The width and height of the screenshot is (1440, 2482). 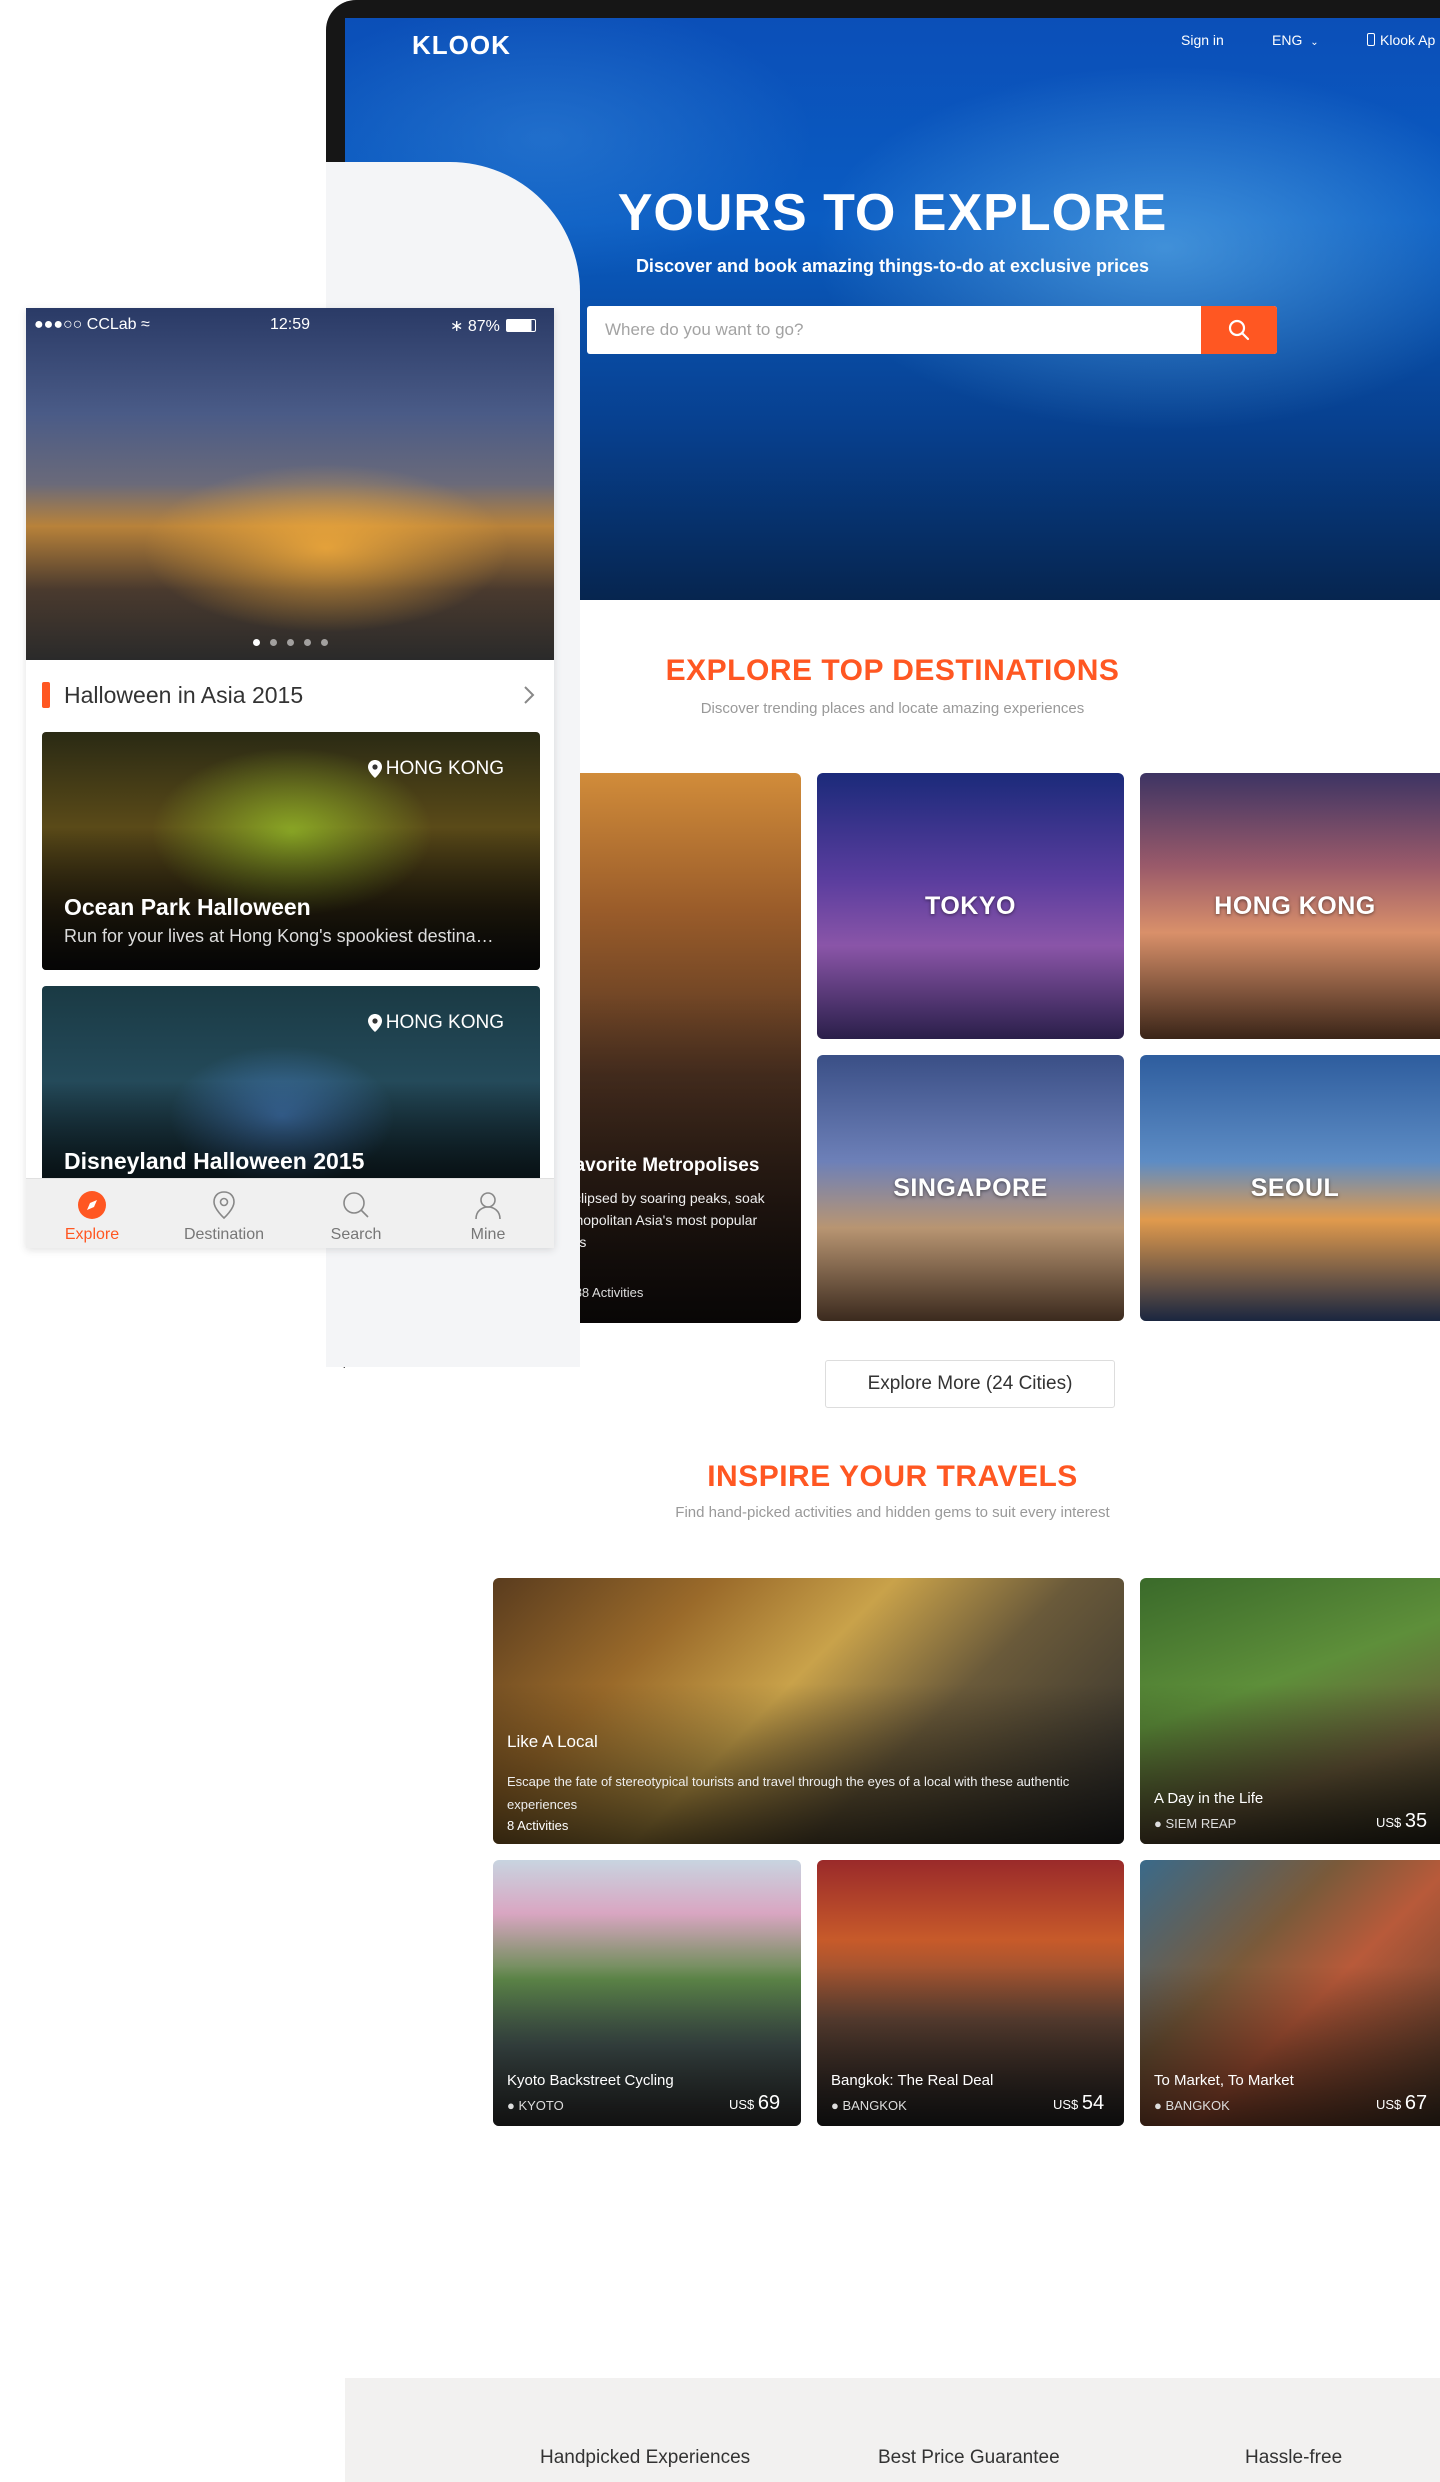 I want to click on compass-icon, so click(x=92, y=1205).